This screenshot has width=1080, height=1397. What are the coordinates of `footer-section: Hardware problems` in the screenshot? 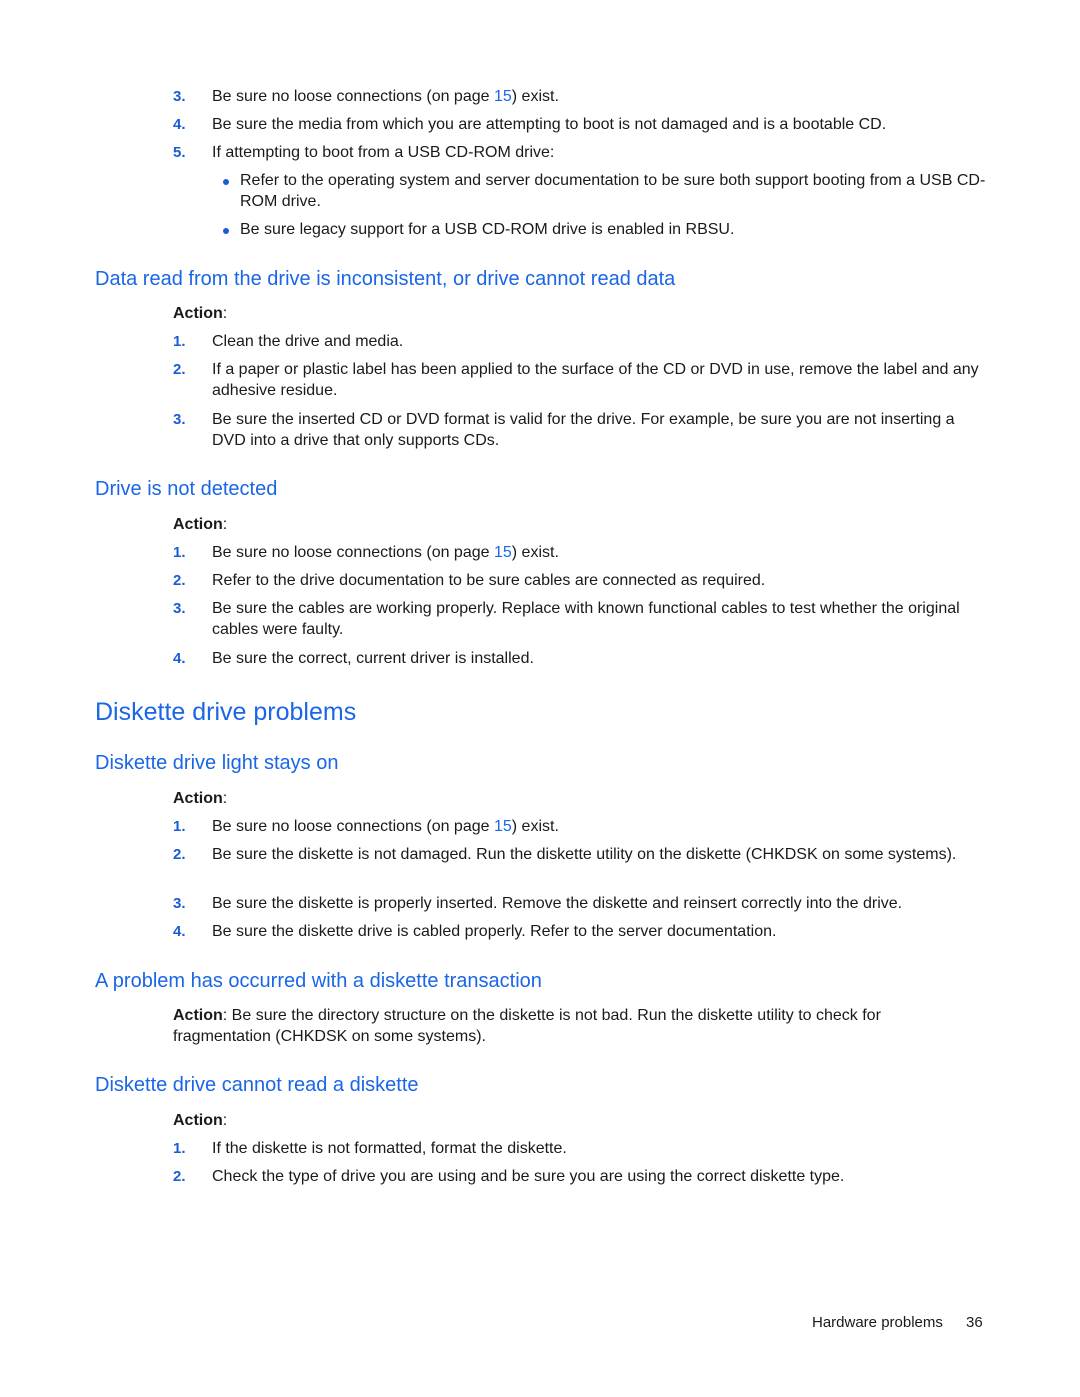 It's located at (877, 1322).